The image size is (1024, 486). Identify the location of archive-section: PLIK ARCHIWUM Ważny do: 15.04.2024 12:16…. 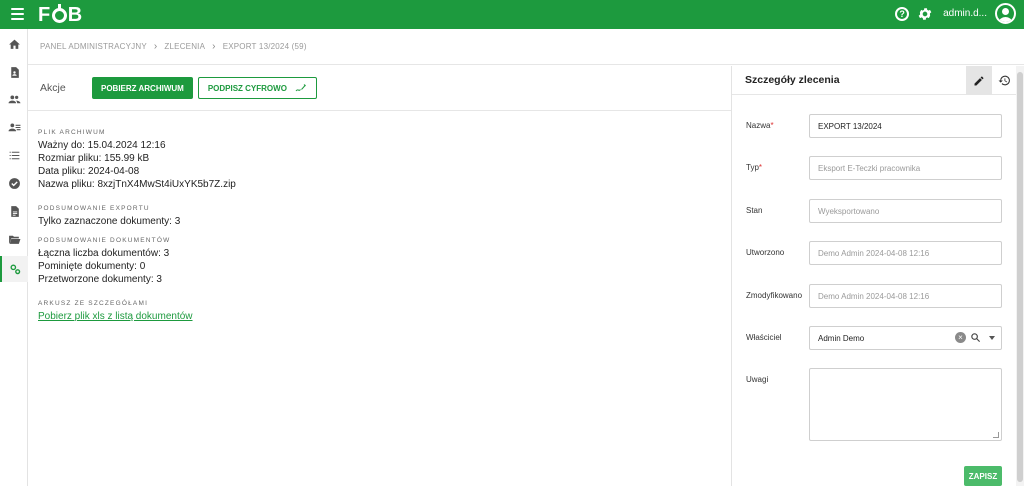
(384, 160).